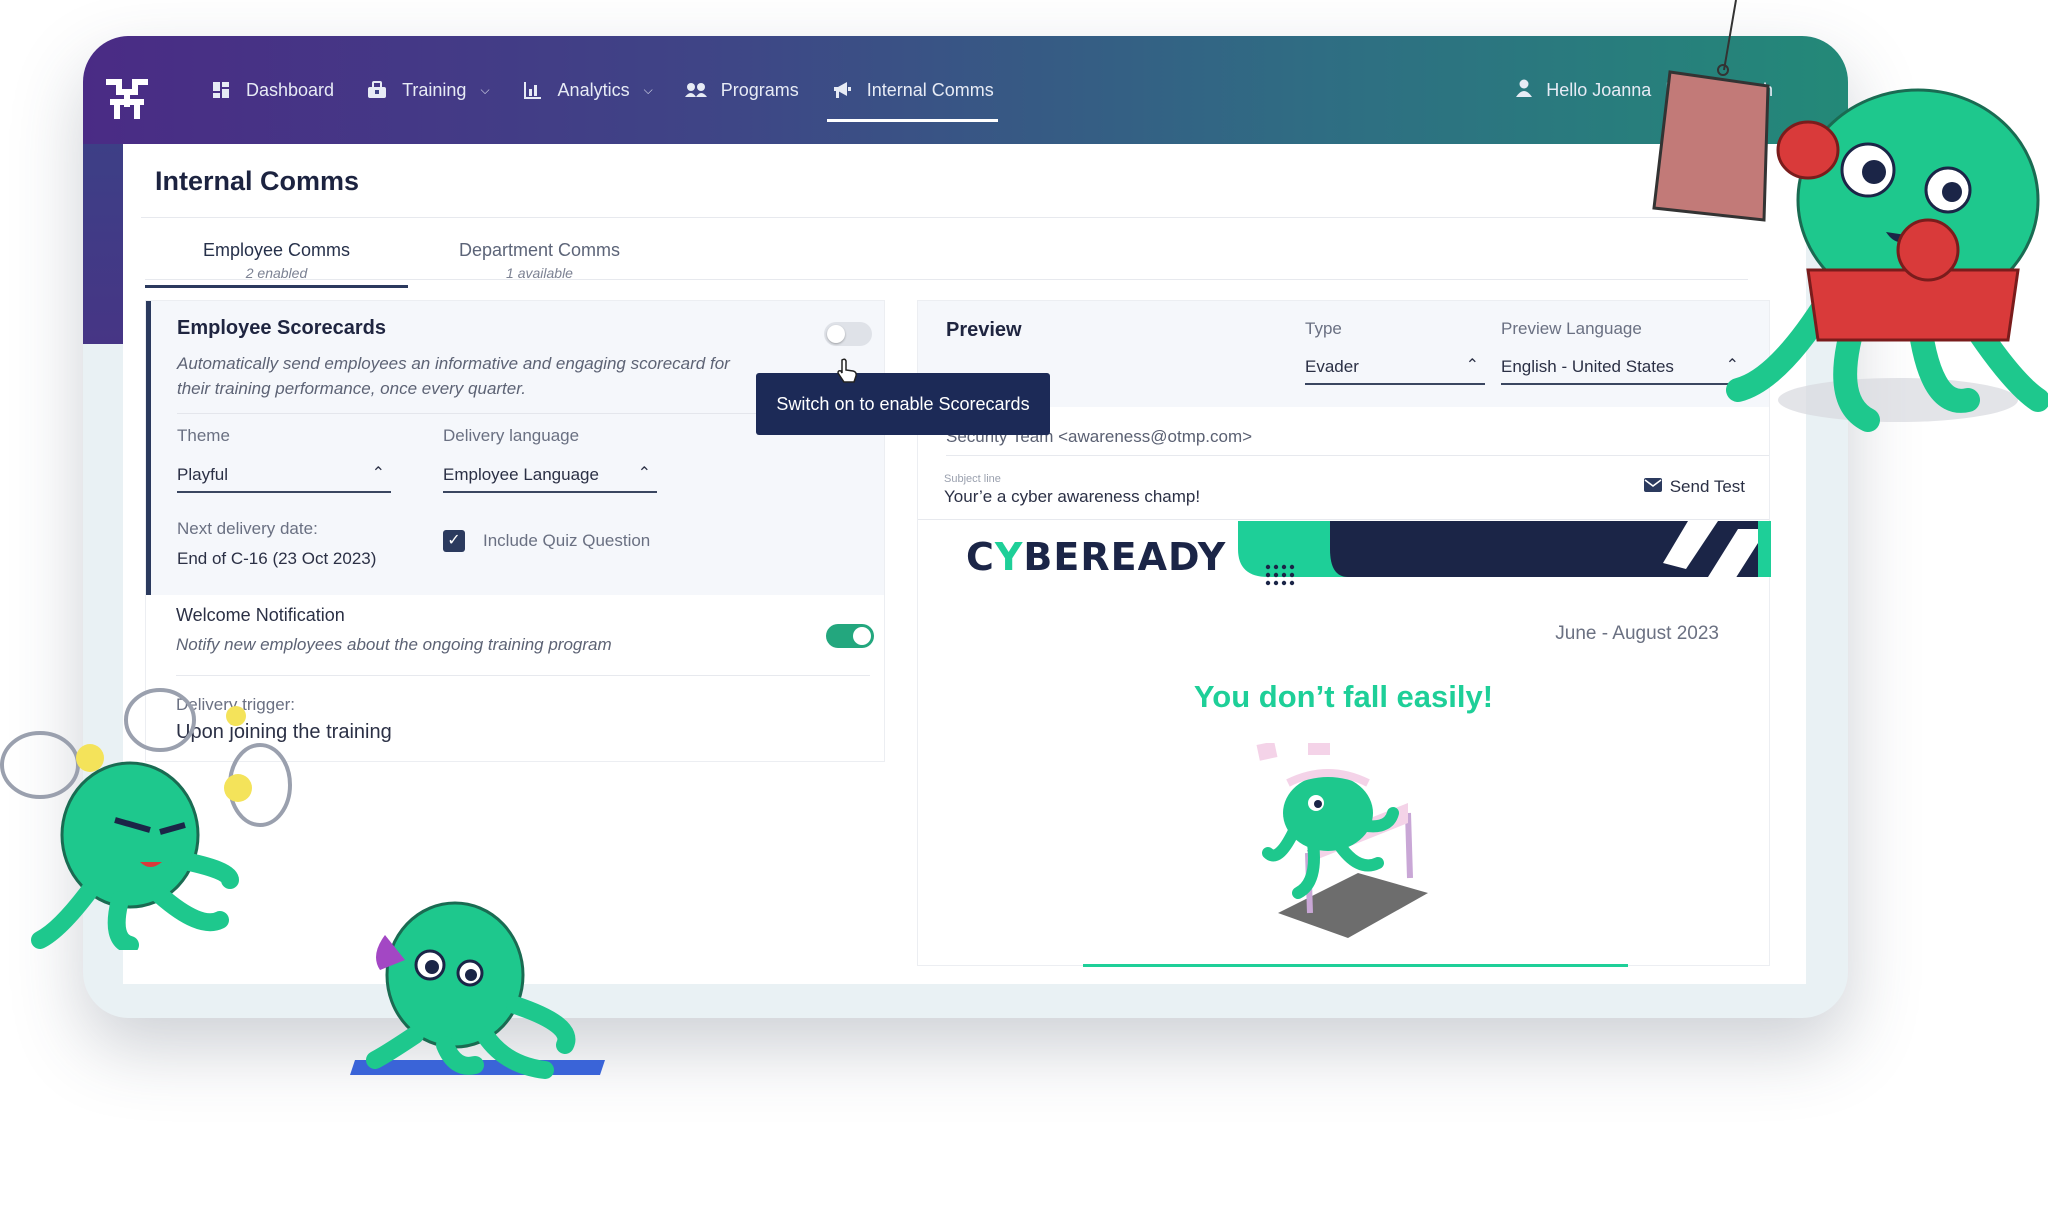  I want to click on app-logo, so click(127, 98).